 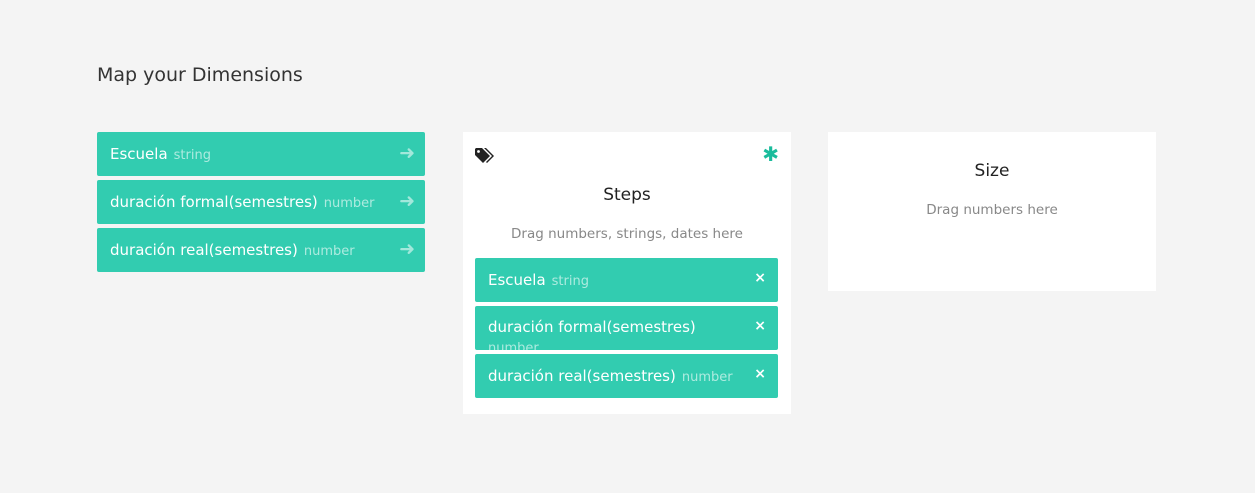 What do you see at coordinates (770, 154) in the screenshot?
I see `asterisk-icon: ✱` at bounding box center [770, 154].